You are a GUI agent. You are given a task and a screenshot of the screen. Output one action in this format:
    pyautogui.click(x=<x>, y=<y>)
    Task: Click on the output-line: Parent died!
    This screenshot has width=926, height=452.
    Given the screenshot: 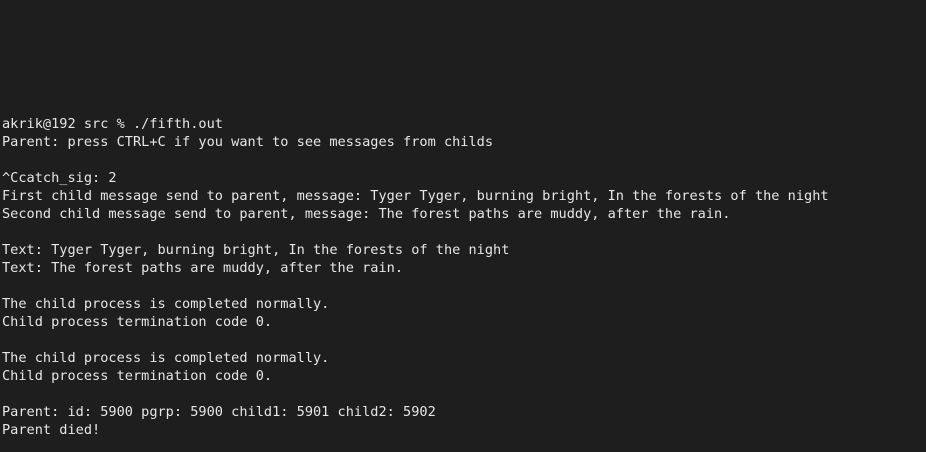 What is the action you would take?
    pyautogui.click(x=51, y=430)
    